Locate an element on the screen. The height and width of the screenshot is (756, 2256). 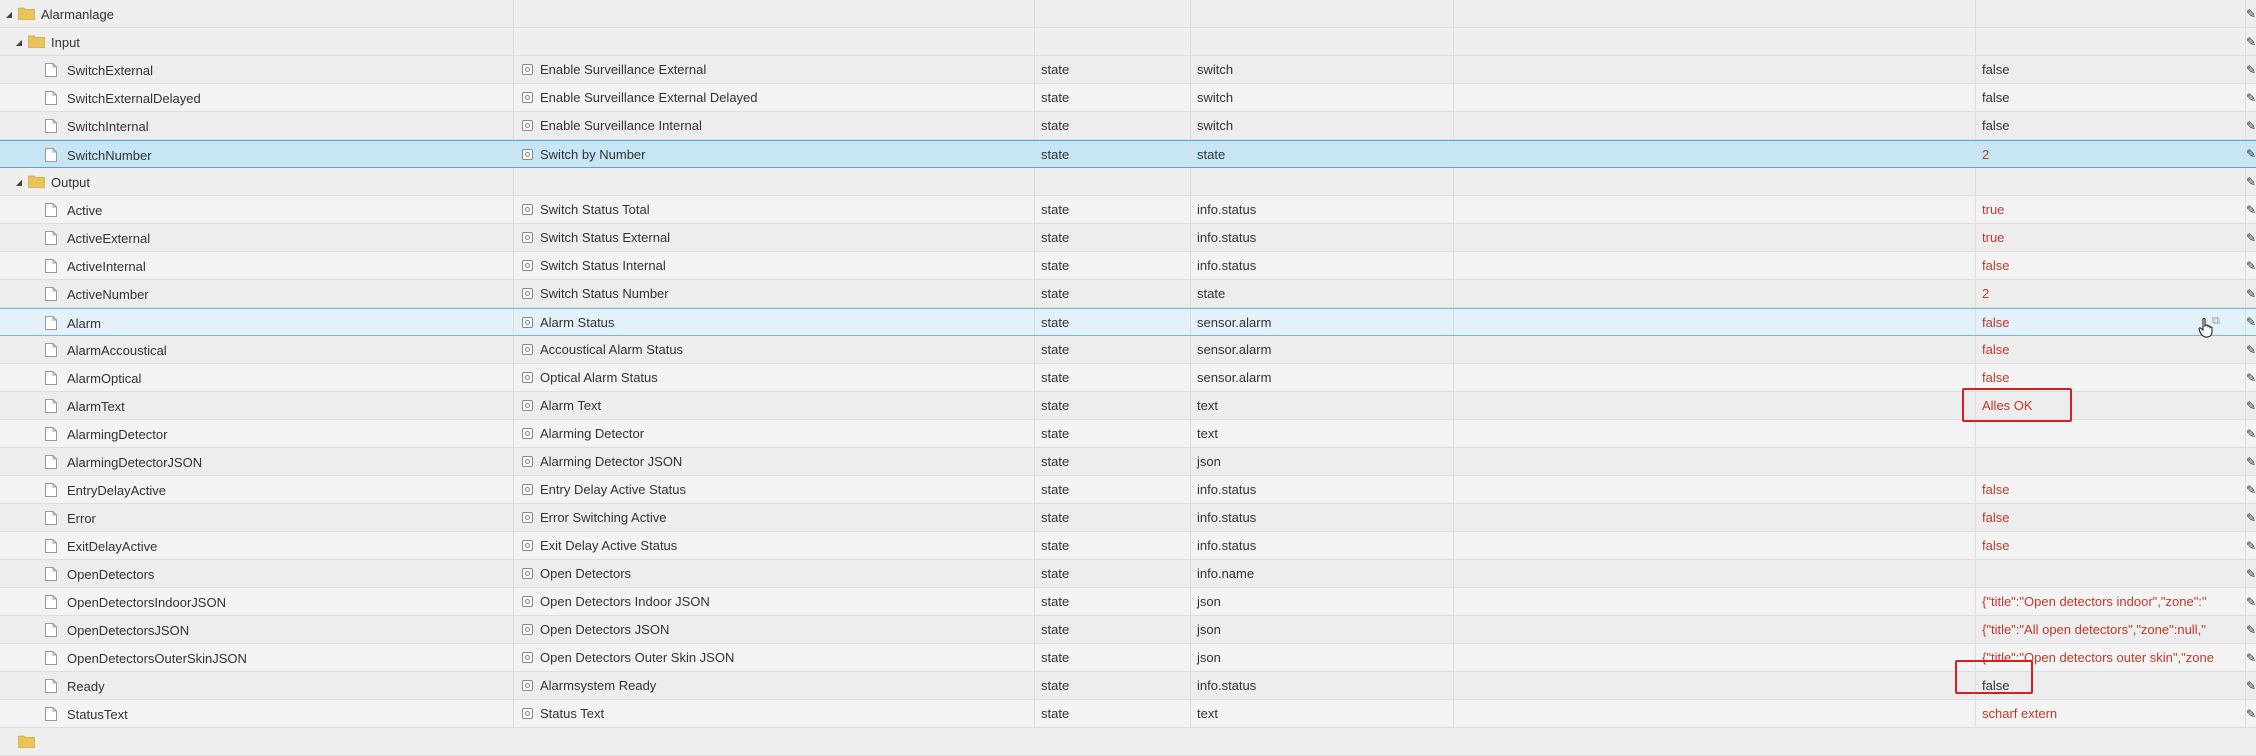
title-cell: Enable Surveillance External is located at coordinates (774, 69).